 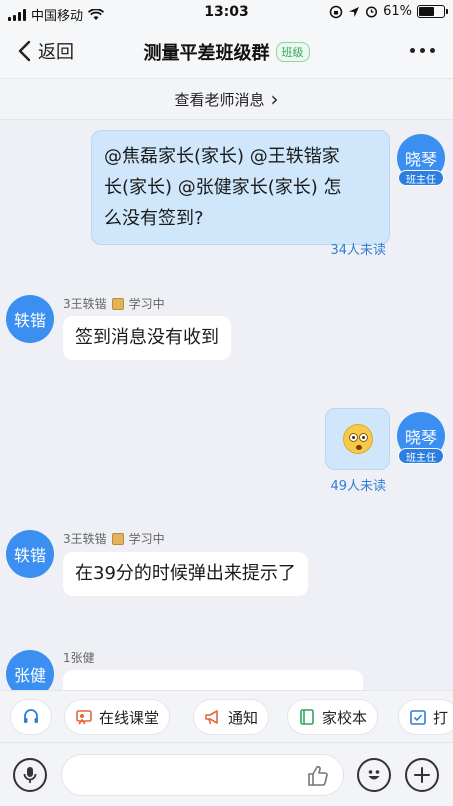 What do you see at coordinates (418, 717) in the screenshot?
I see `checkin-icon` at bounding box center [418, 717].